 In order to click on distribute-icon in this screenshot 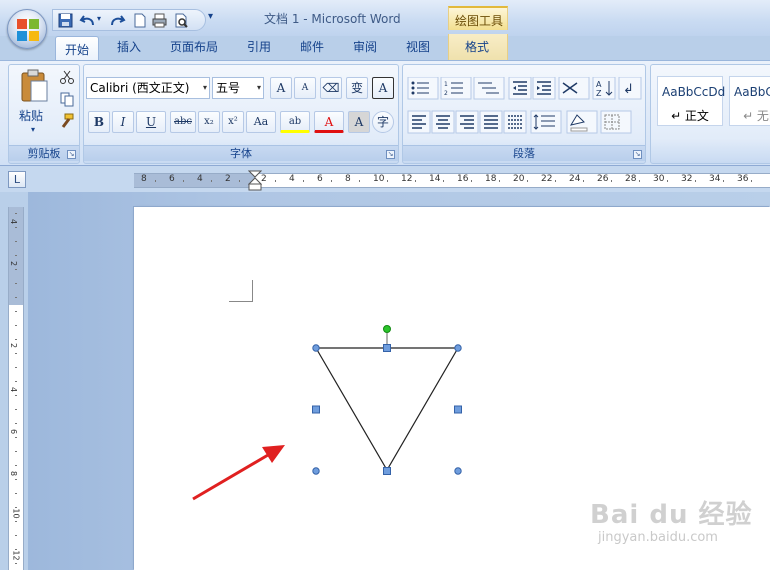, I will do `click(515, 122)`.